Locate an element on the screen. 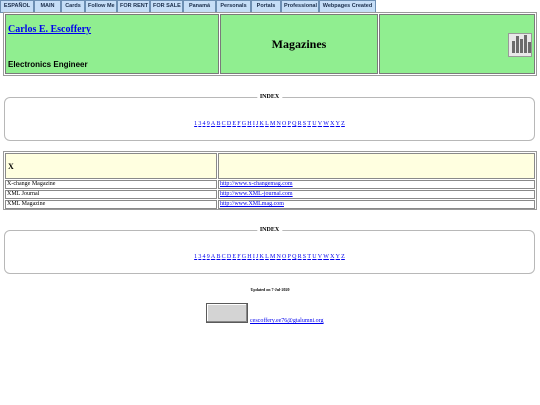 Image resolution: width=540 pixels, height=405 pixels. title-cell: Magazines is located at coordinates (299, 44).